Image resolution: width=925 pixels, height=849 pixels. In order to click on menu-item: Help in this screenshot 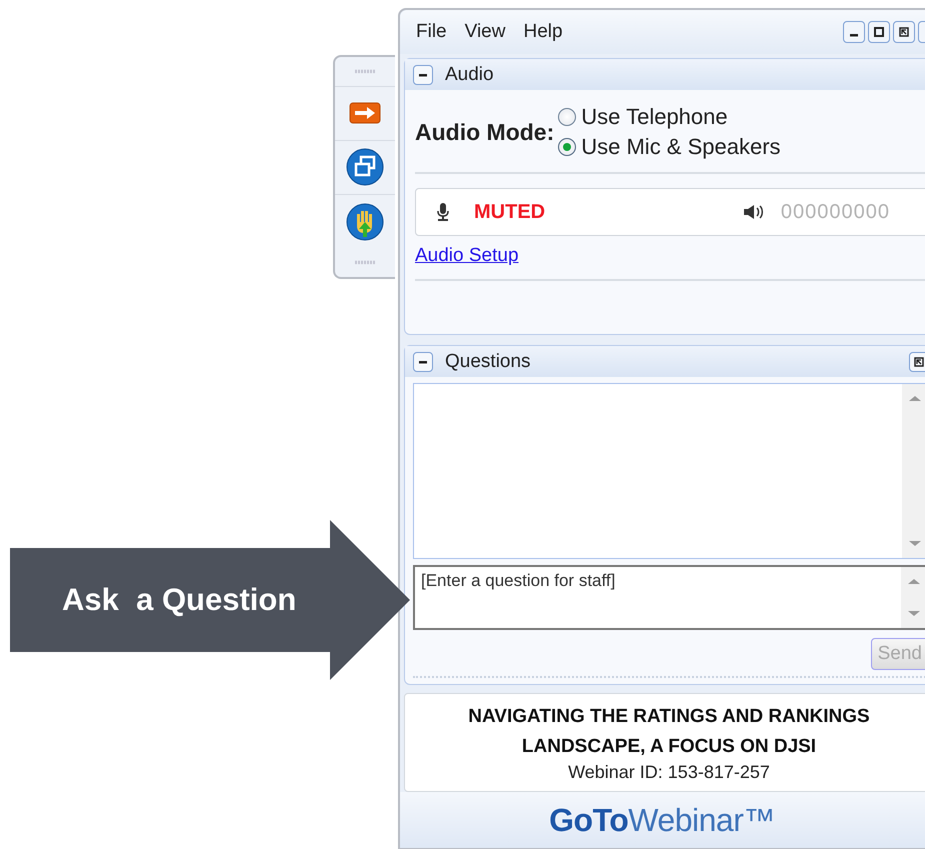, I will do `click(543, 32)`.